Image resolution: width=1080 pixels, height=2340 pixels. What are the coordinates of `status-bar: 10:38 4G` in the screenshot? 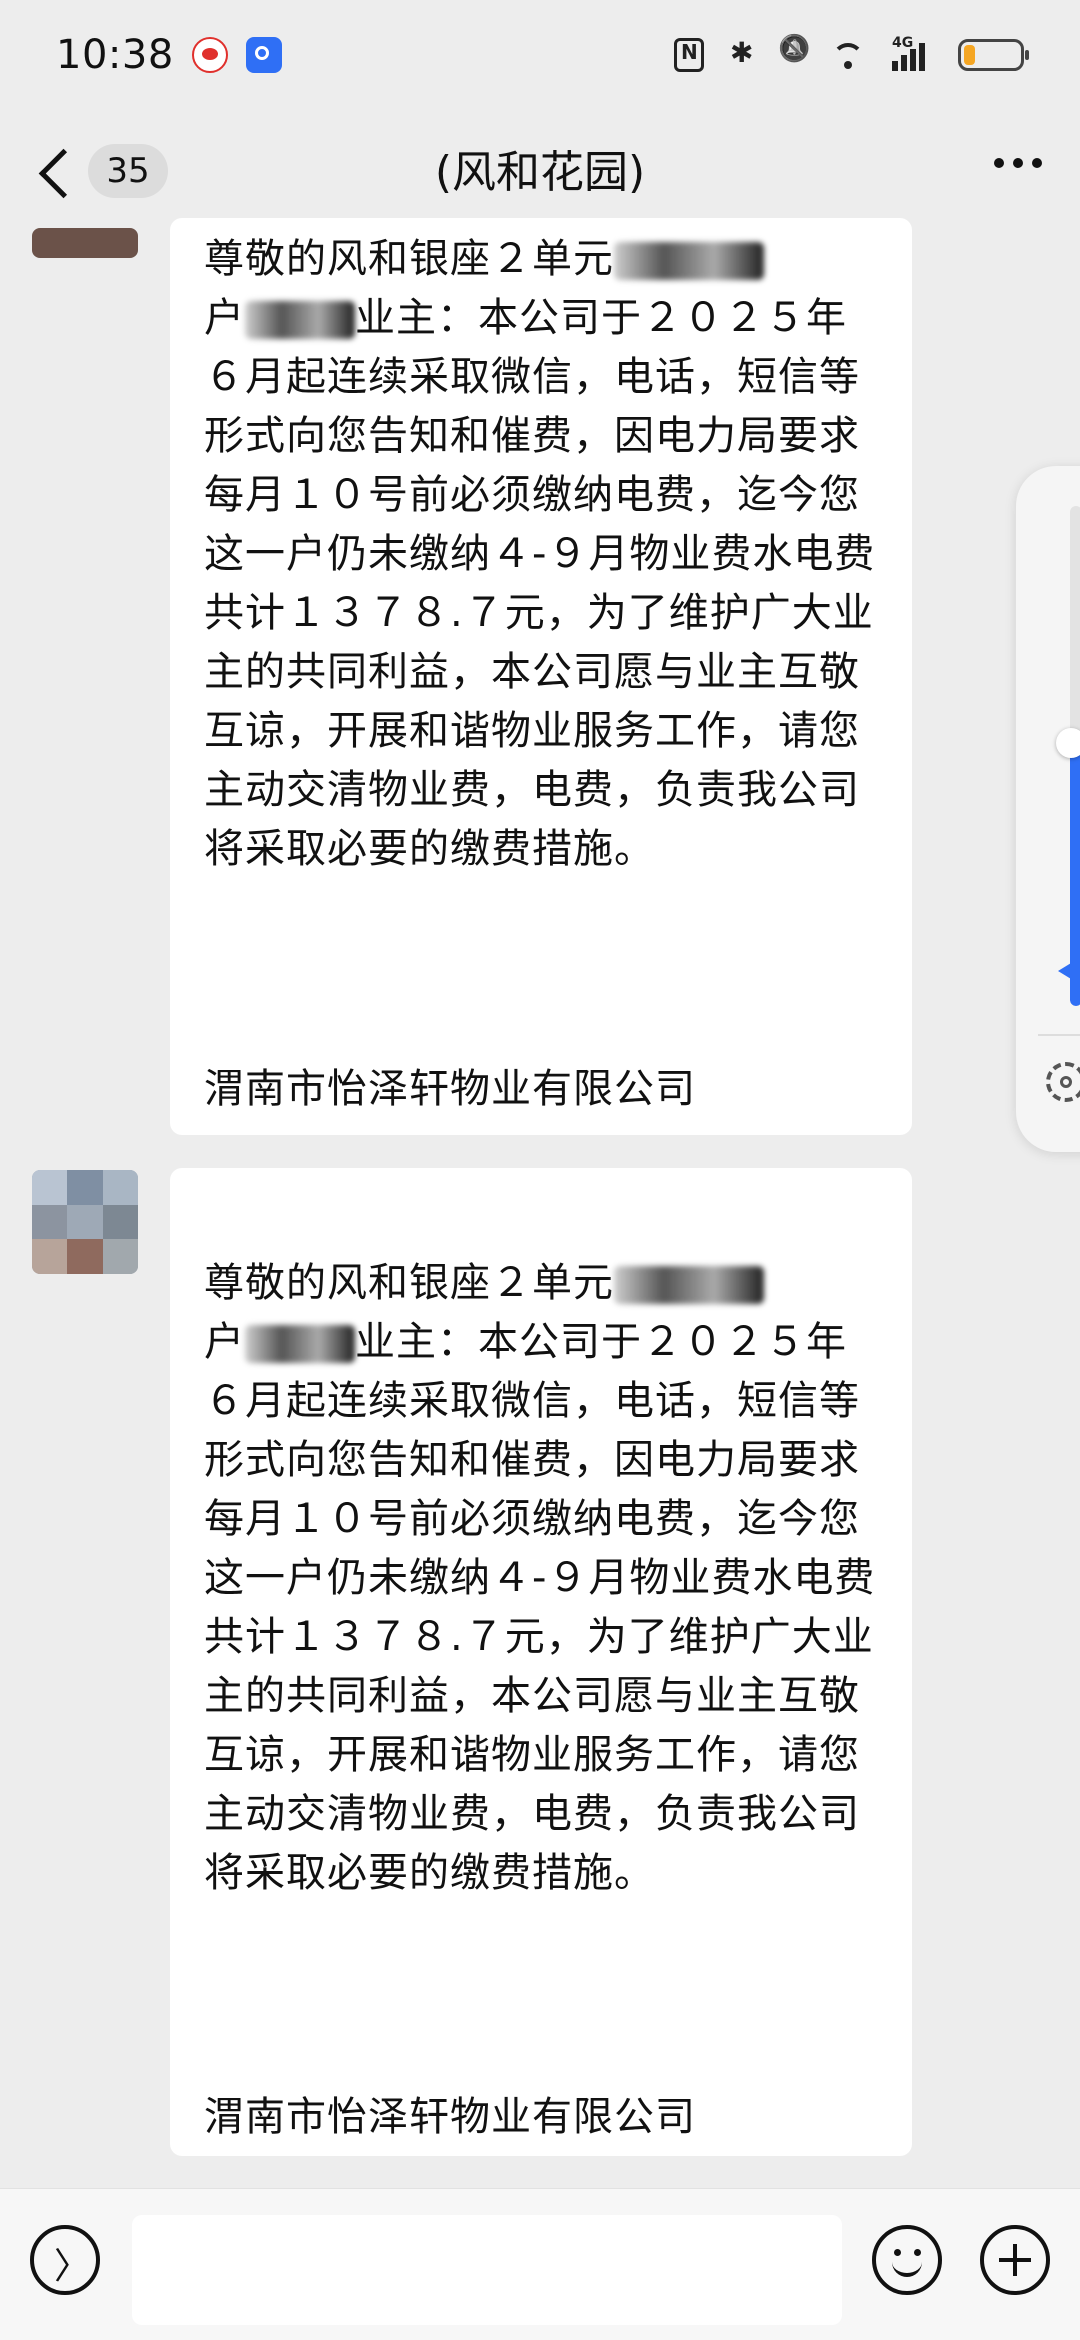 It's located at (540, 55).